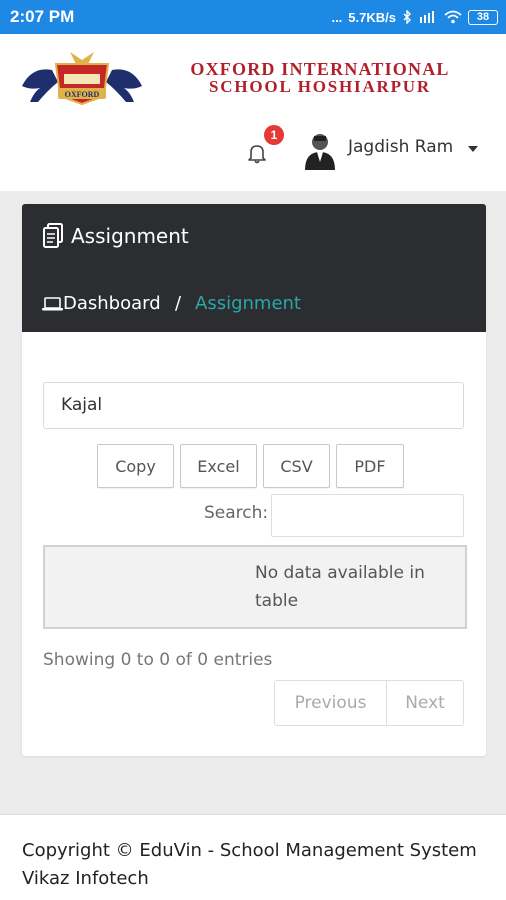 This screenshot has height=900, width=506. I want to click on document-icon, so click(53, 235).